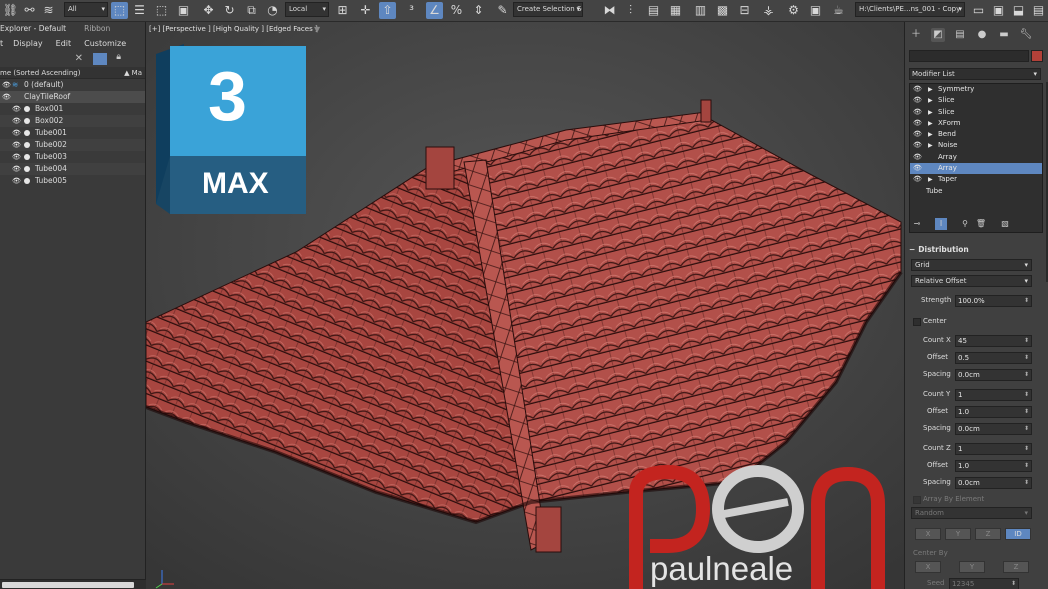 The image size is (1048, 589). What do you see at coordinates (928, 567) in the screenshot?
I see `center-by-x-button: X` at bounding box center [928, 567].